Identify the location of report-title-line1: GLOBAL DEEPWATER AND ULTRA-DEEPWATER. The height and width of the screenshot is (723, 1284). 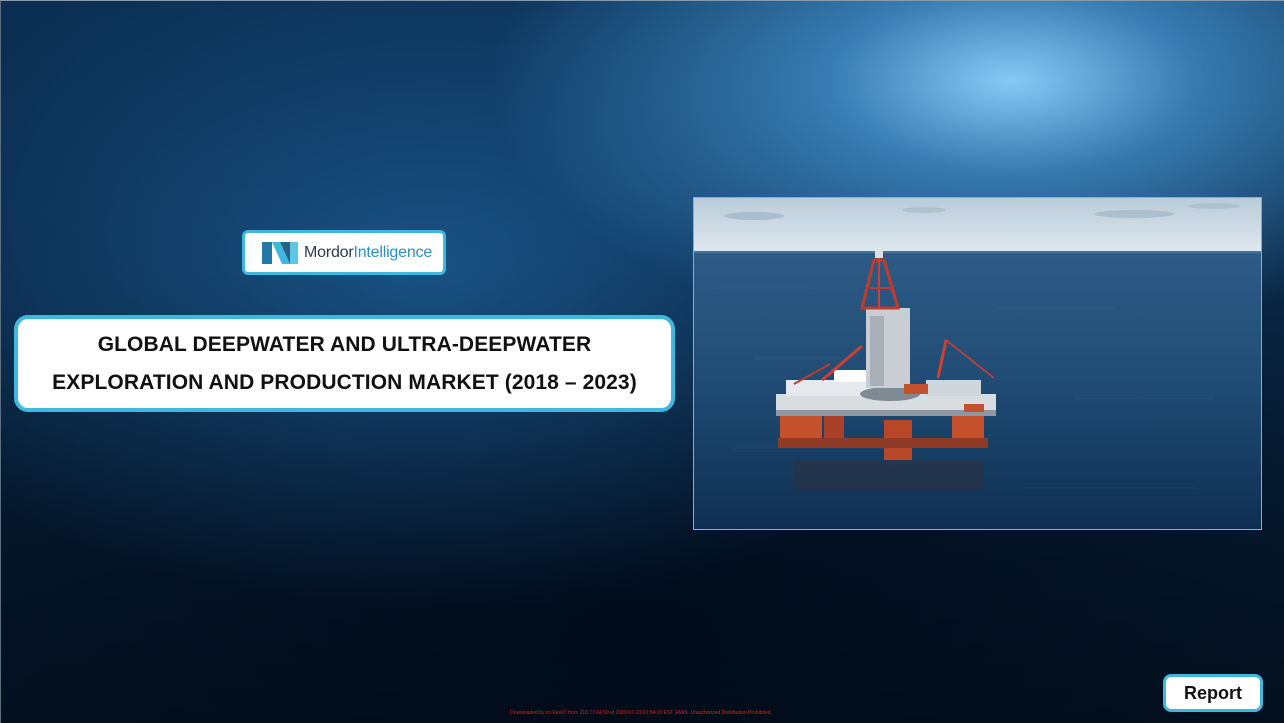
(344, 344).